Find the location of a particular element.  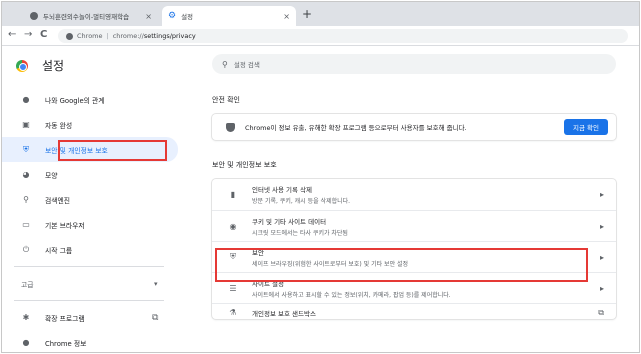

sidebar-item-search-engine: ⚲ 검색엔진 is located at coordinates (92, 199).